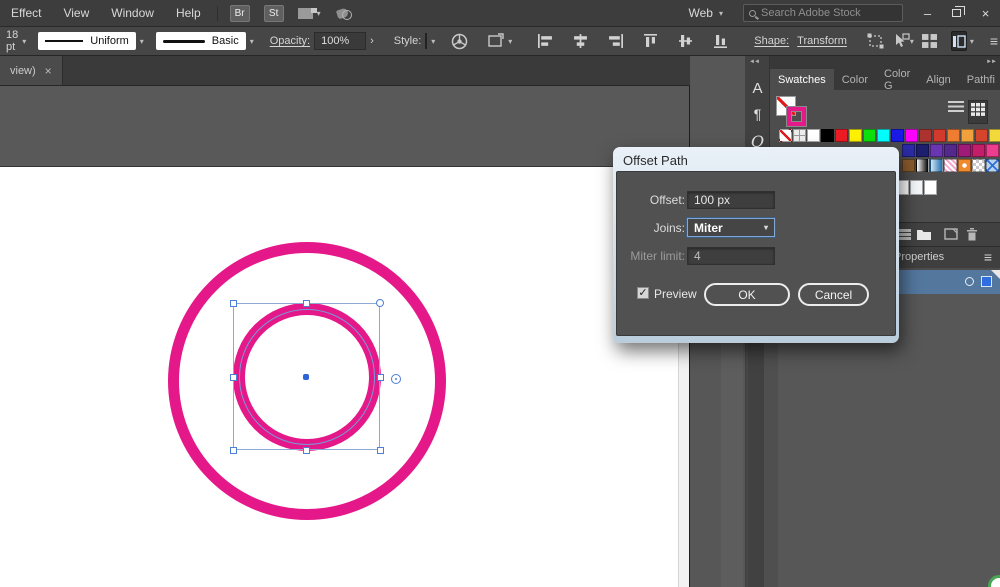 This screenshot has width=1000, height=587. What do you see at coordinates (796, 116) in the screenshot?
I see `stroke-pink-swatch` at bounding box center [796, 116].